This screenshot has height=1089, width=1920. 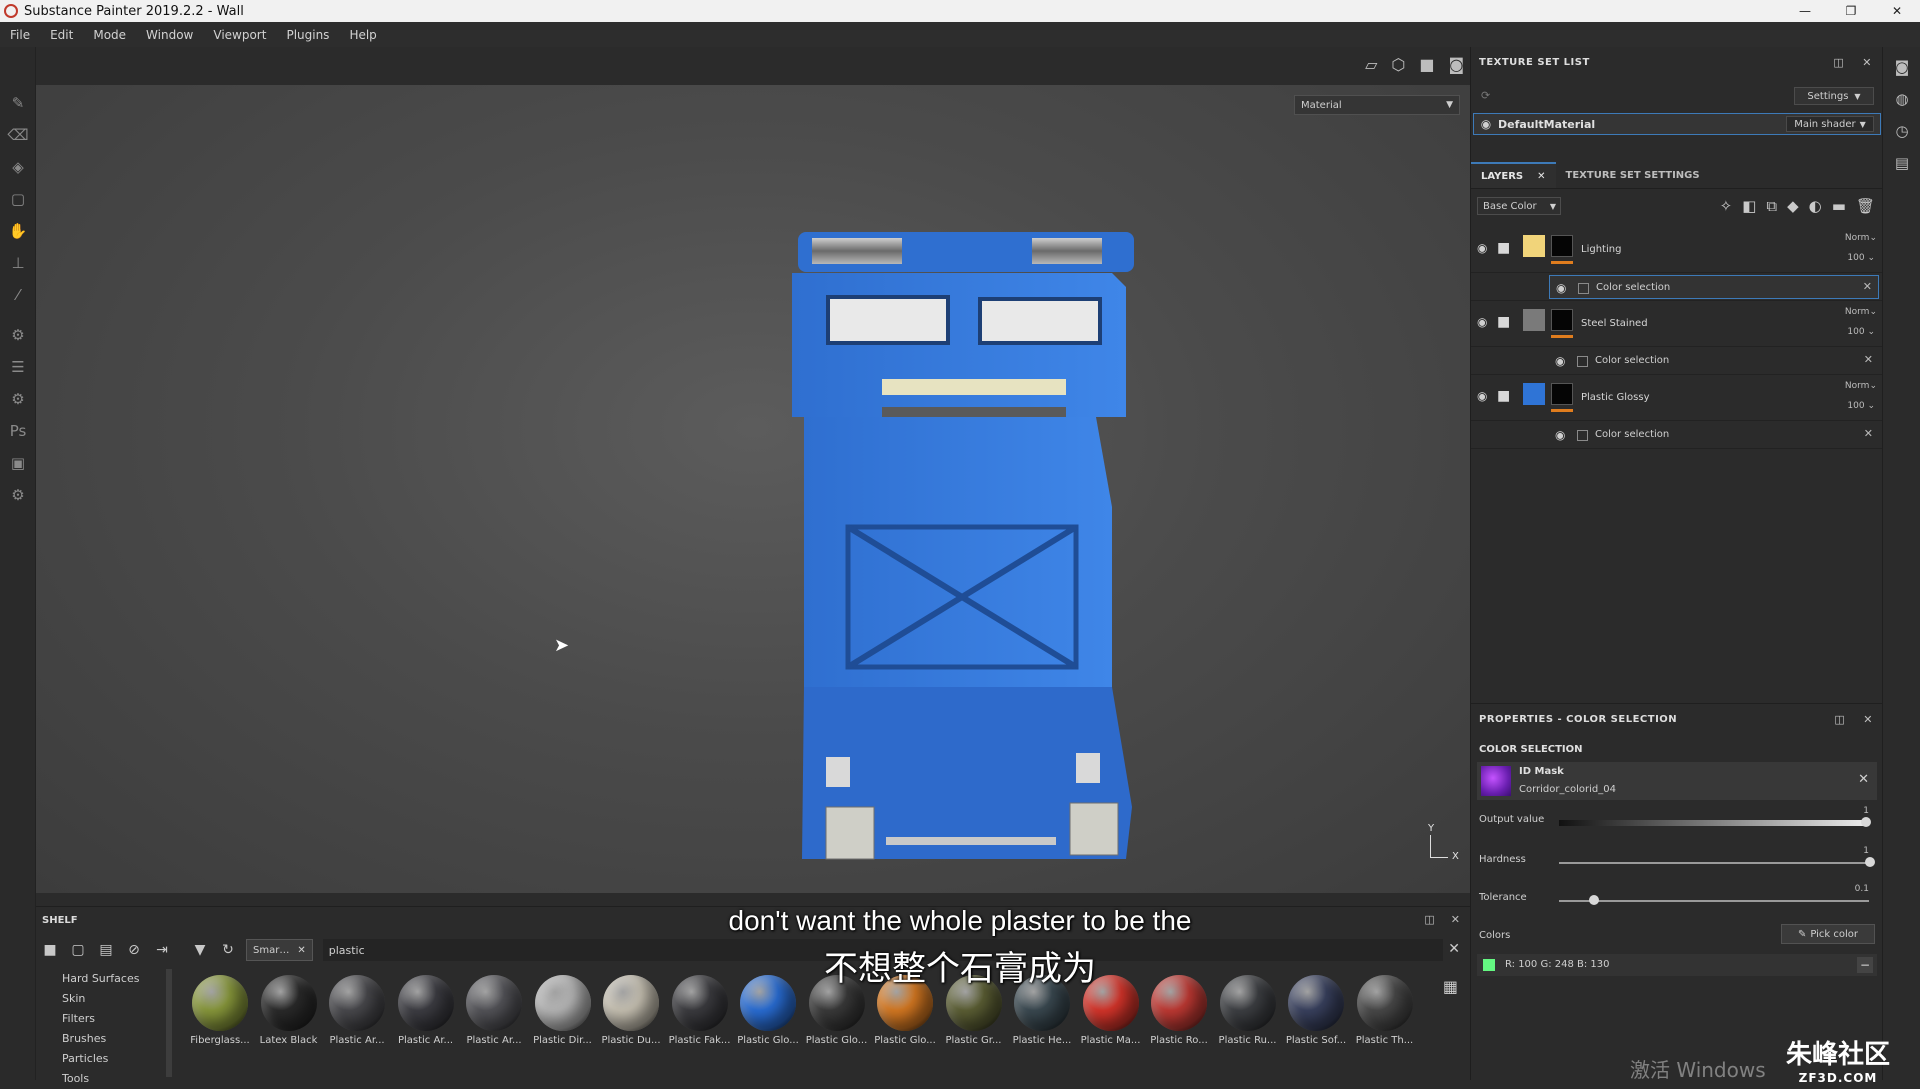 What do you see at coordinates (301, 950) in the screenshot?
I see `close-tab-icon: ✕` at bounding box center [301, 950].